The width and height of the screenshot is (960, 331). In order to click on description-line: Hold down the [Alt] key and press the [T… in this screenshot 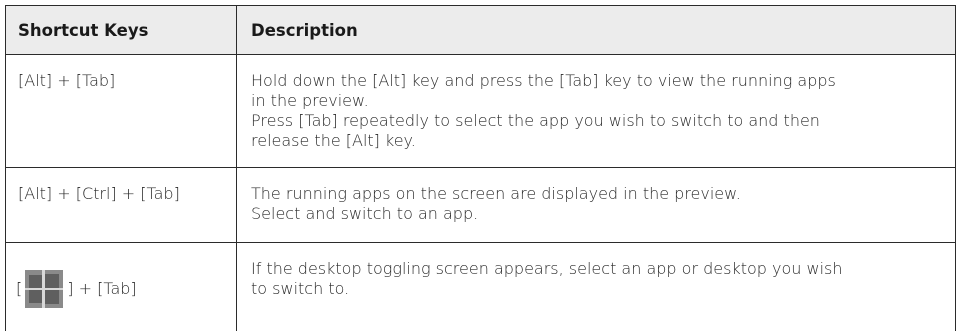, I will do `click(543, 80)`.